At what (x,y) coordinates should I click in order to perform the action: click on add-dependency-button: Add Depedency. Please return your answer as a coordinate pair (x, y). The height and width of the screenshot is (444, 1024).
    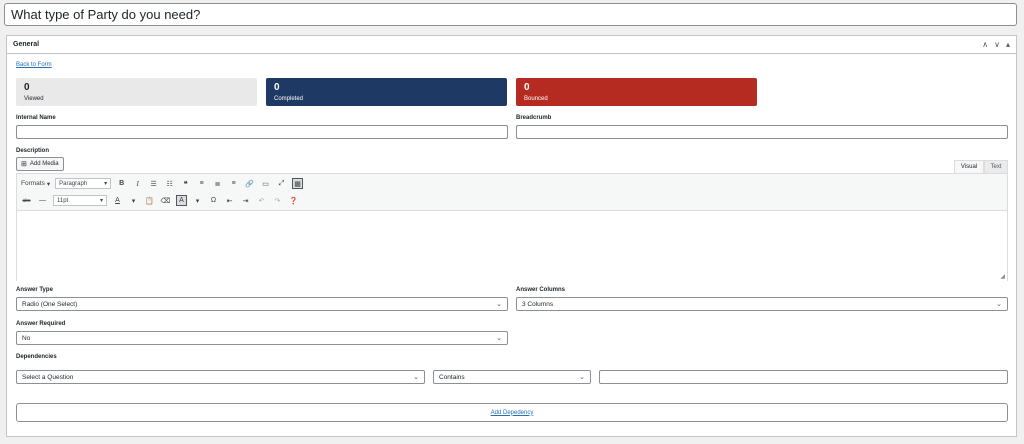
    Looking at the image, I should click on (512, 412).